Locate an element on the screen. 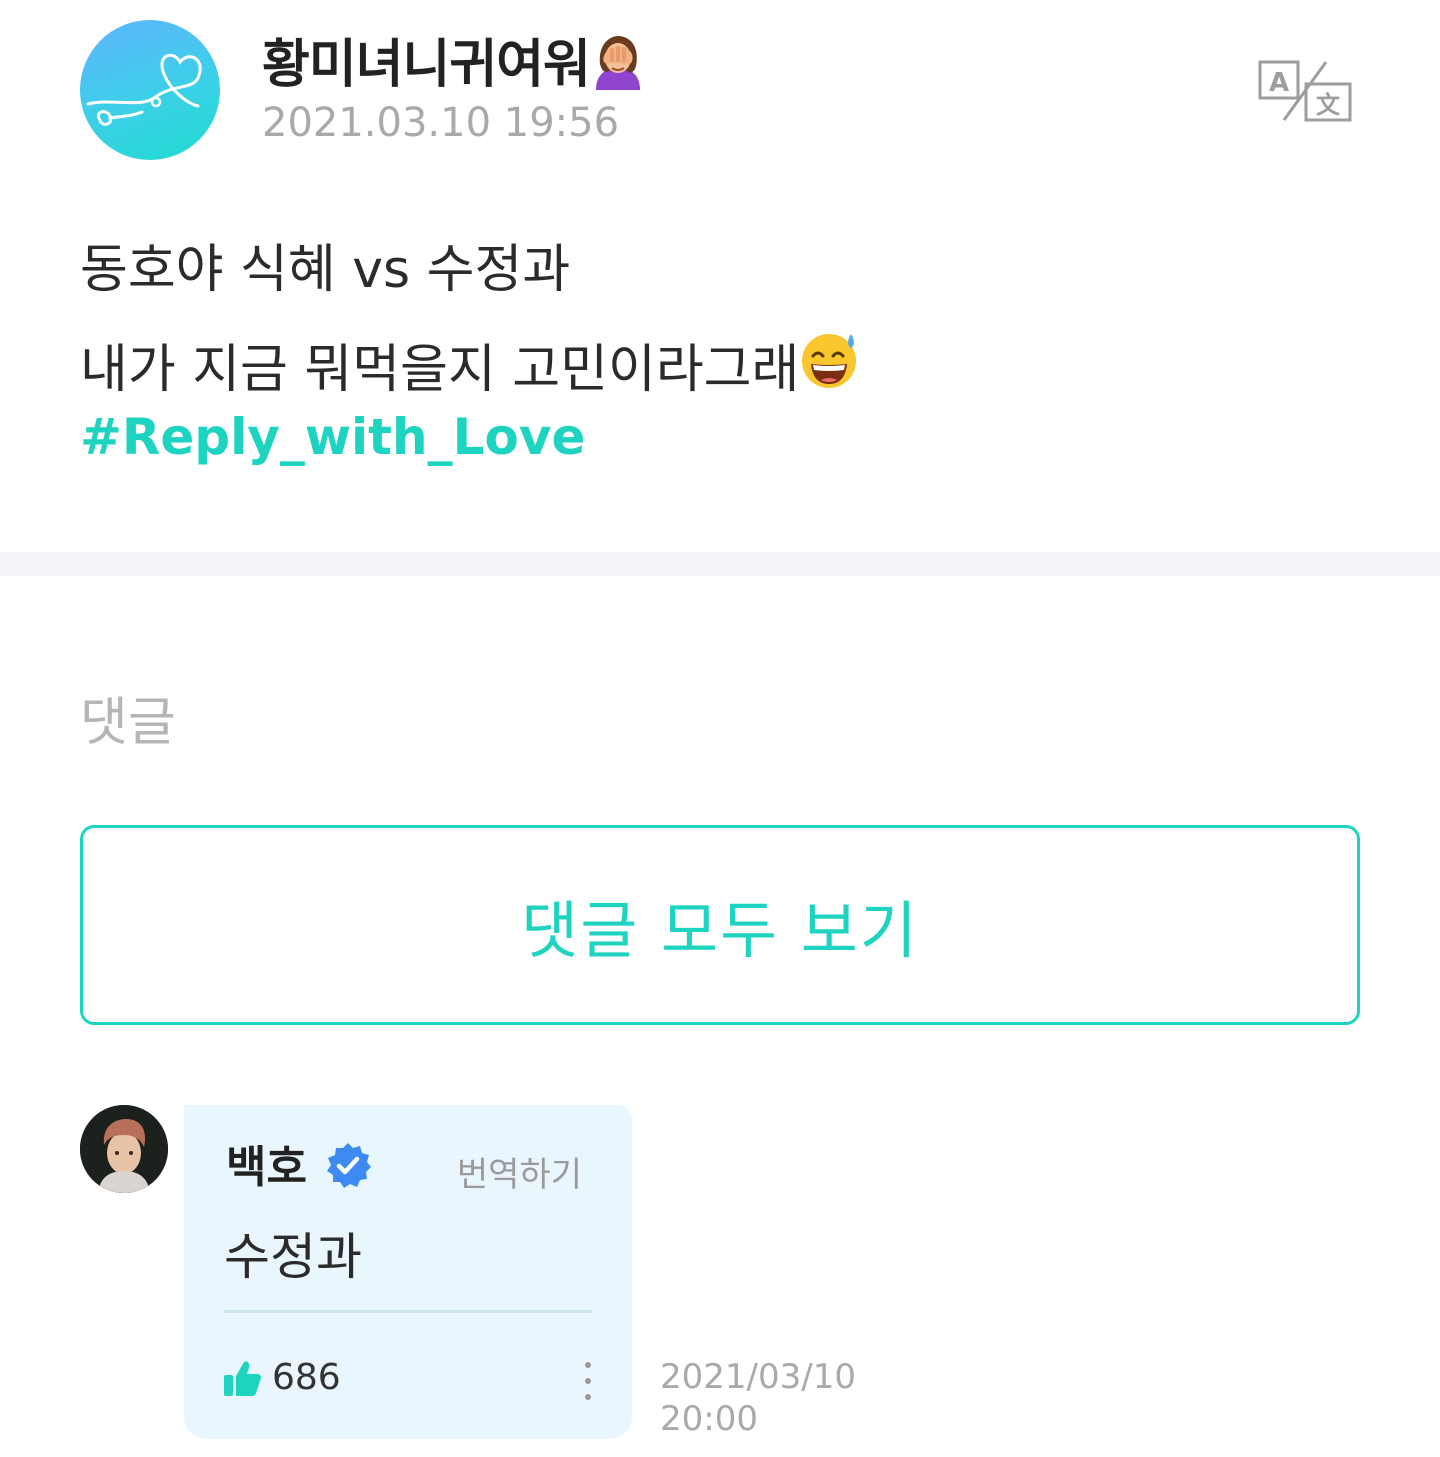  svg-text: 文 is located at coordinates (1328, 105).